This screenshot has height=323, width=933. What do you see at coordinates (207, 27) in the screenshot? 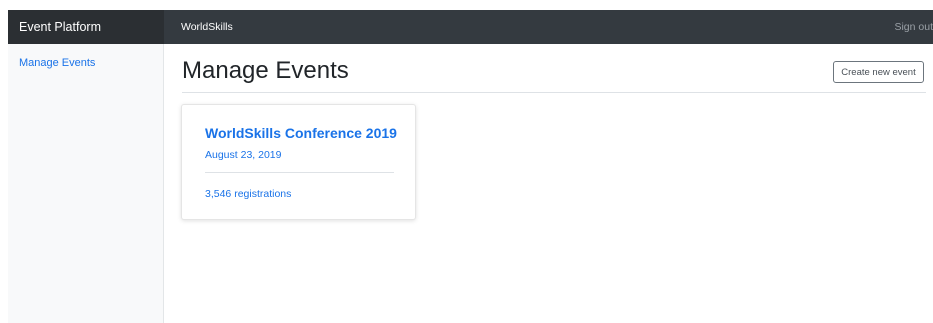
I see `organizer-name: WorldSkills` at bounding box center [207, 27].